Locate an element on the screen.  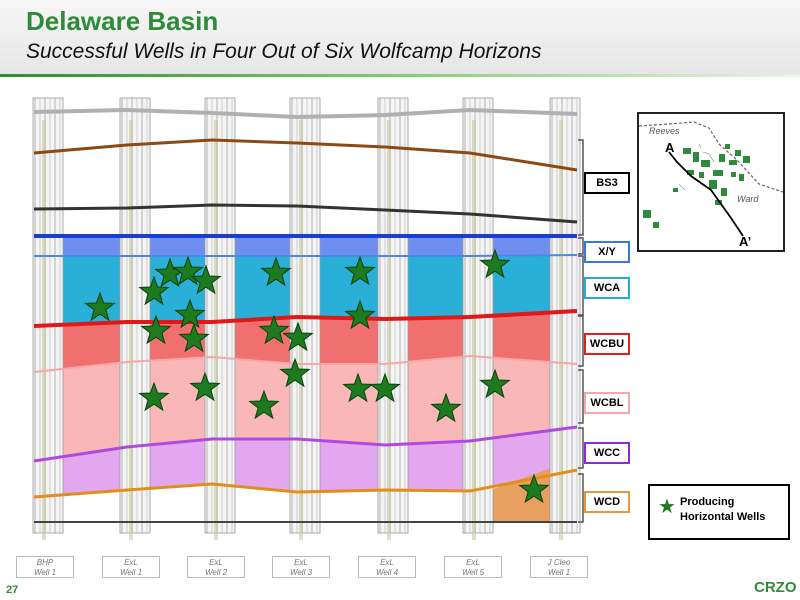
zone-label-xy: X/Y is located at coordinates (607, 252).